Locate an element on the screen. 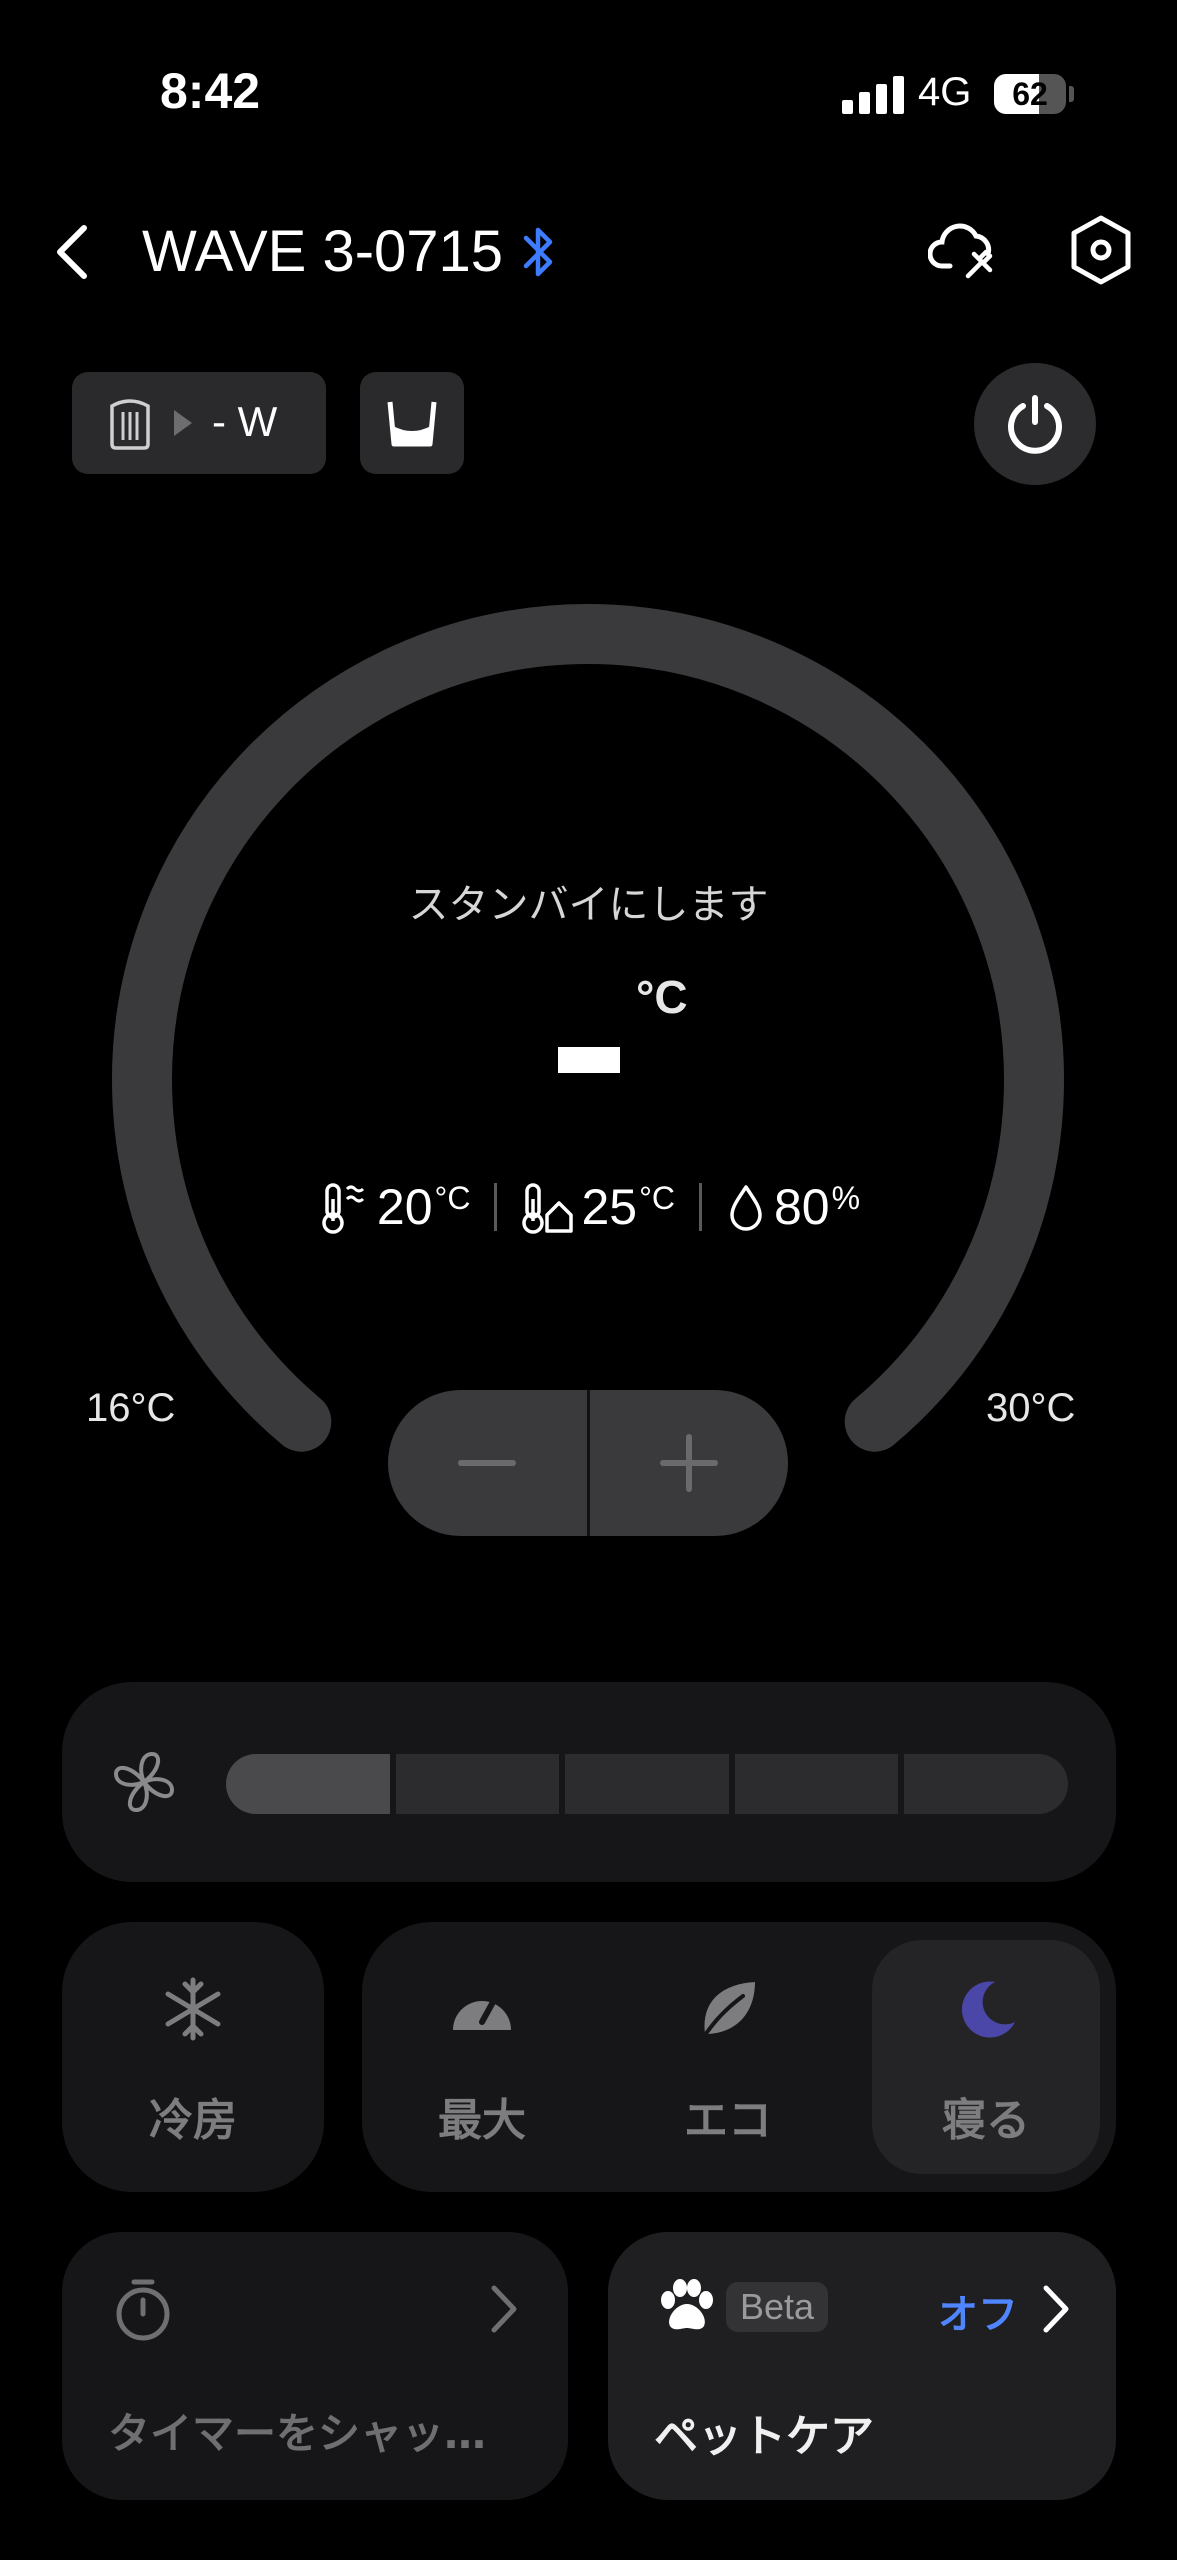 This screenshot has width=1177, height=2560. humidity: 80 % is located at coordinates (793, 1207).